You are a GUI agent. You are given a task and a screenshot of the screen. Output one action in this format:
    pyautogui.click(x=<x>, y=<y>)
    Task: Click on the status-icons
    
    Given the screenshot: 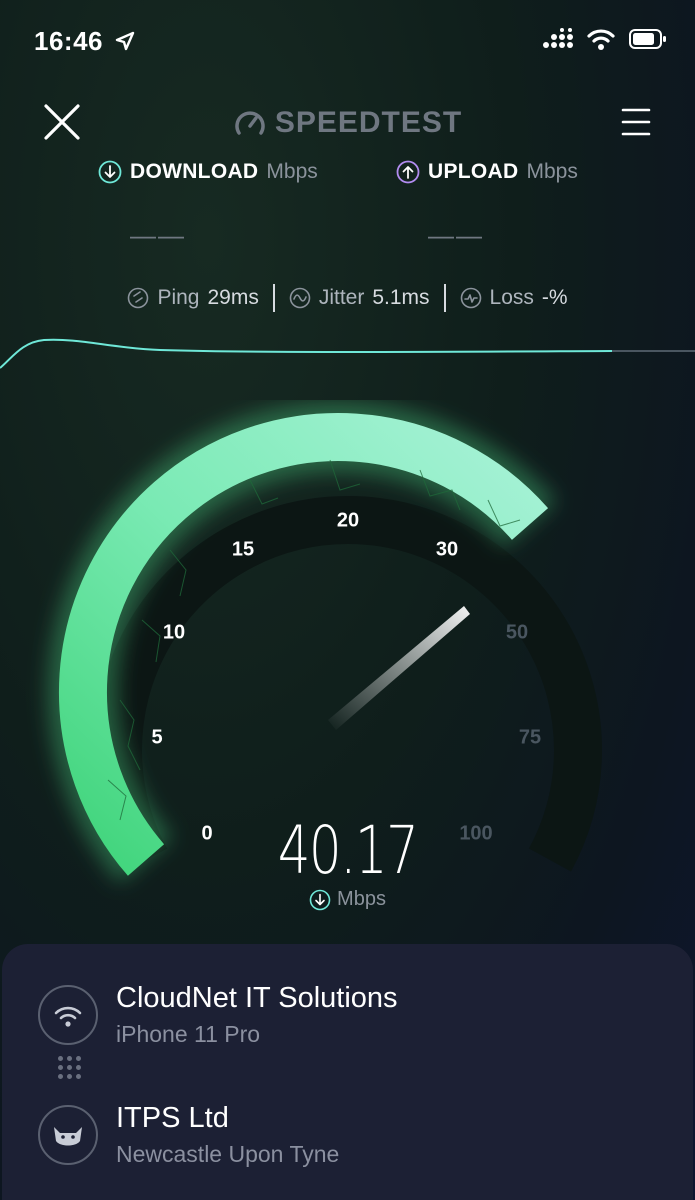 What is the action you would take?
    pyautogui.click(x=605, y=39)
    